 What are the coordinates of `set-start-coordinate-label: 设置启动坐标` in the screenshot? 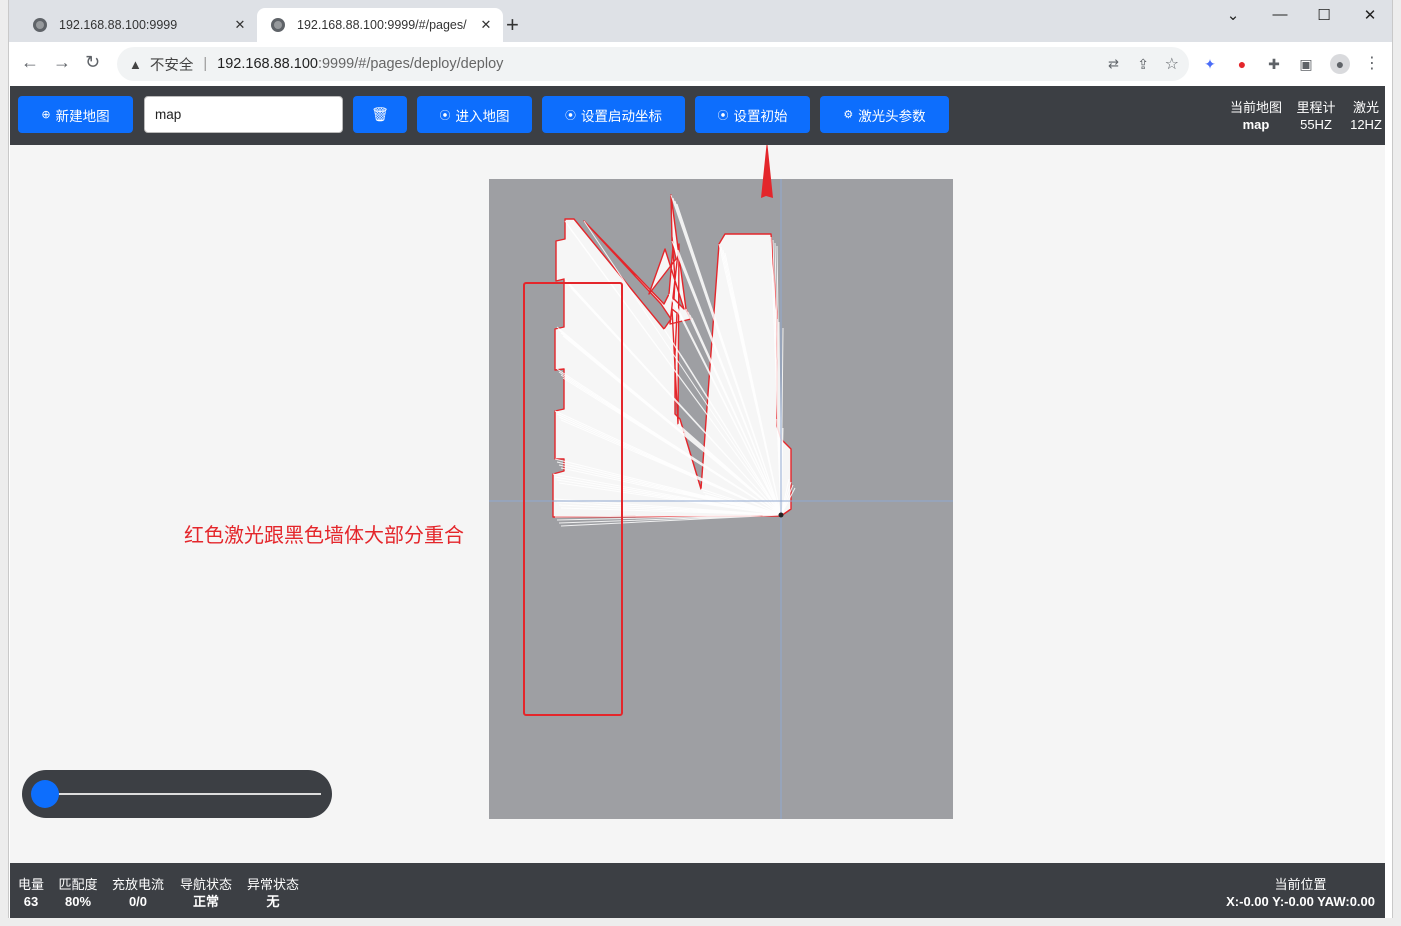 It's located at (621, 116).